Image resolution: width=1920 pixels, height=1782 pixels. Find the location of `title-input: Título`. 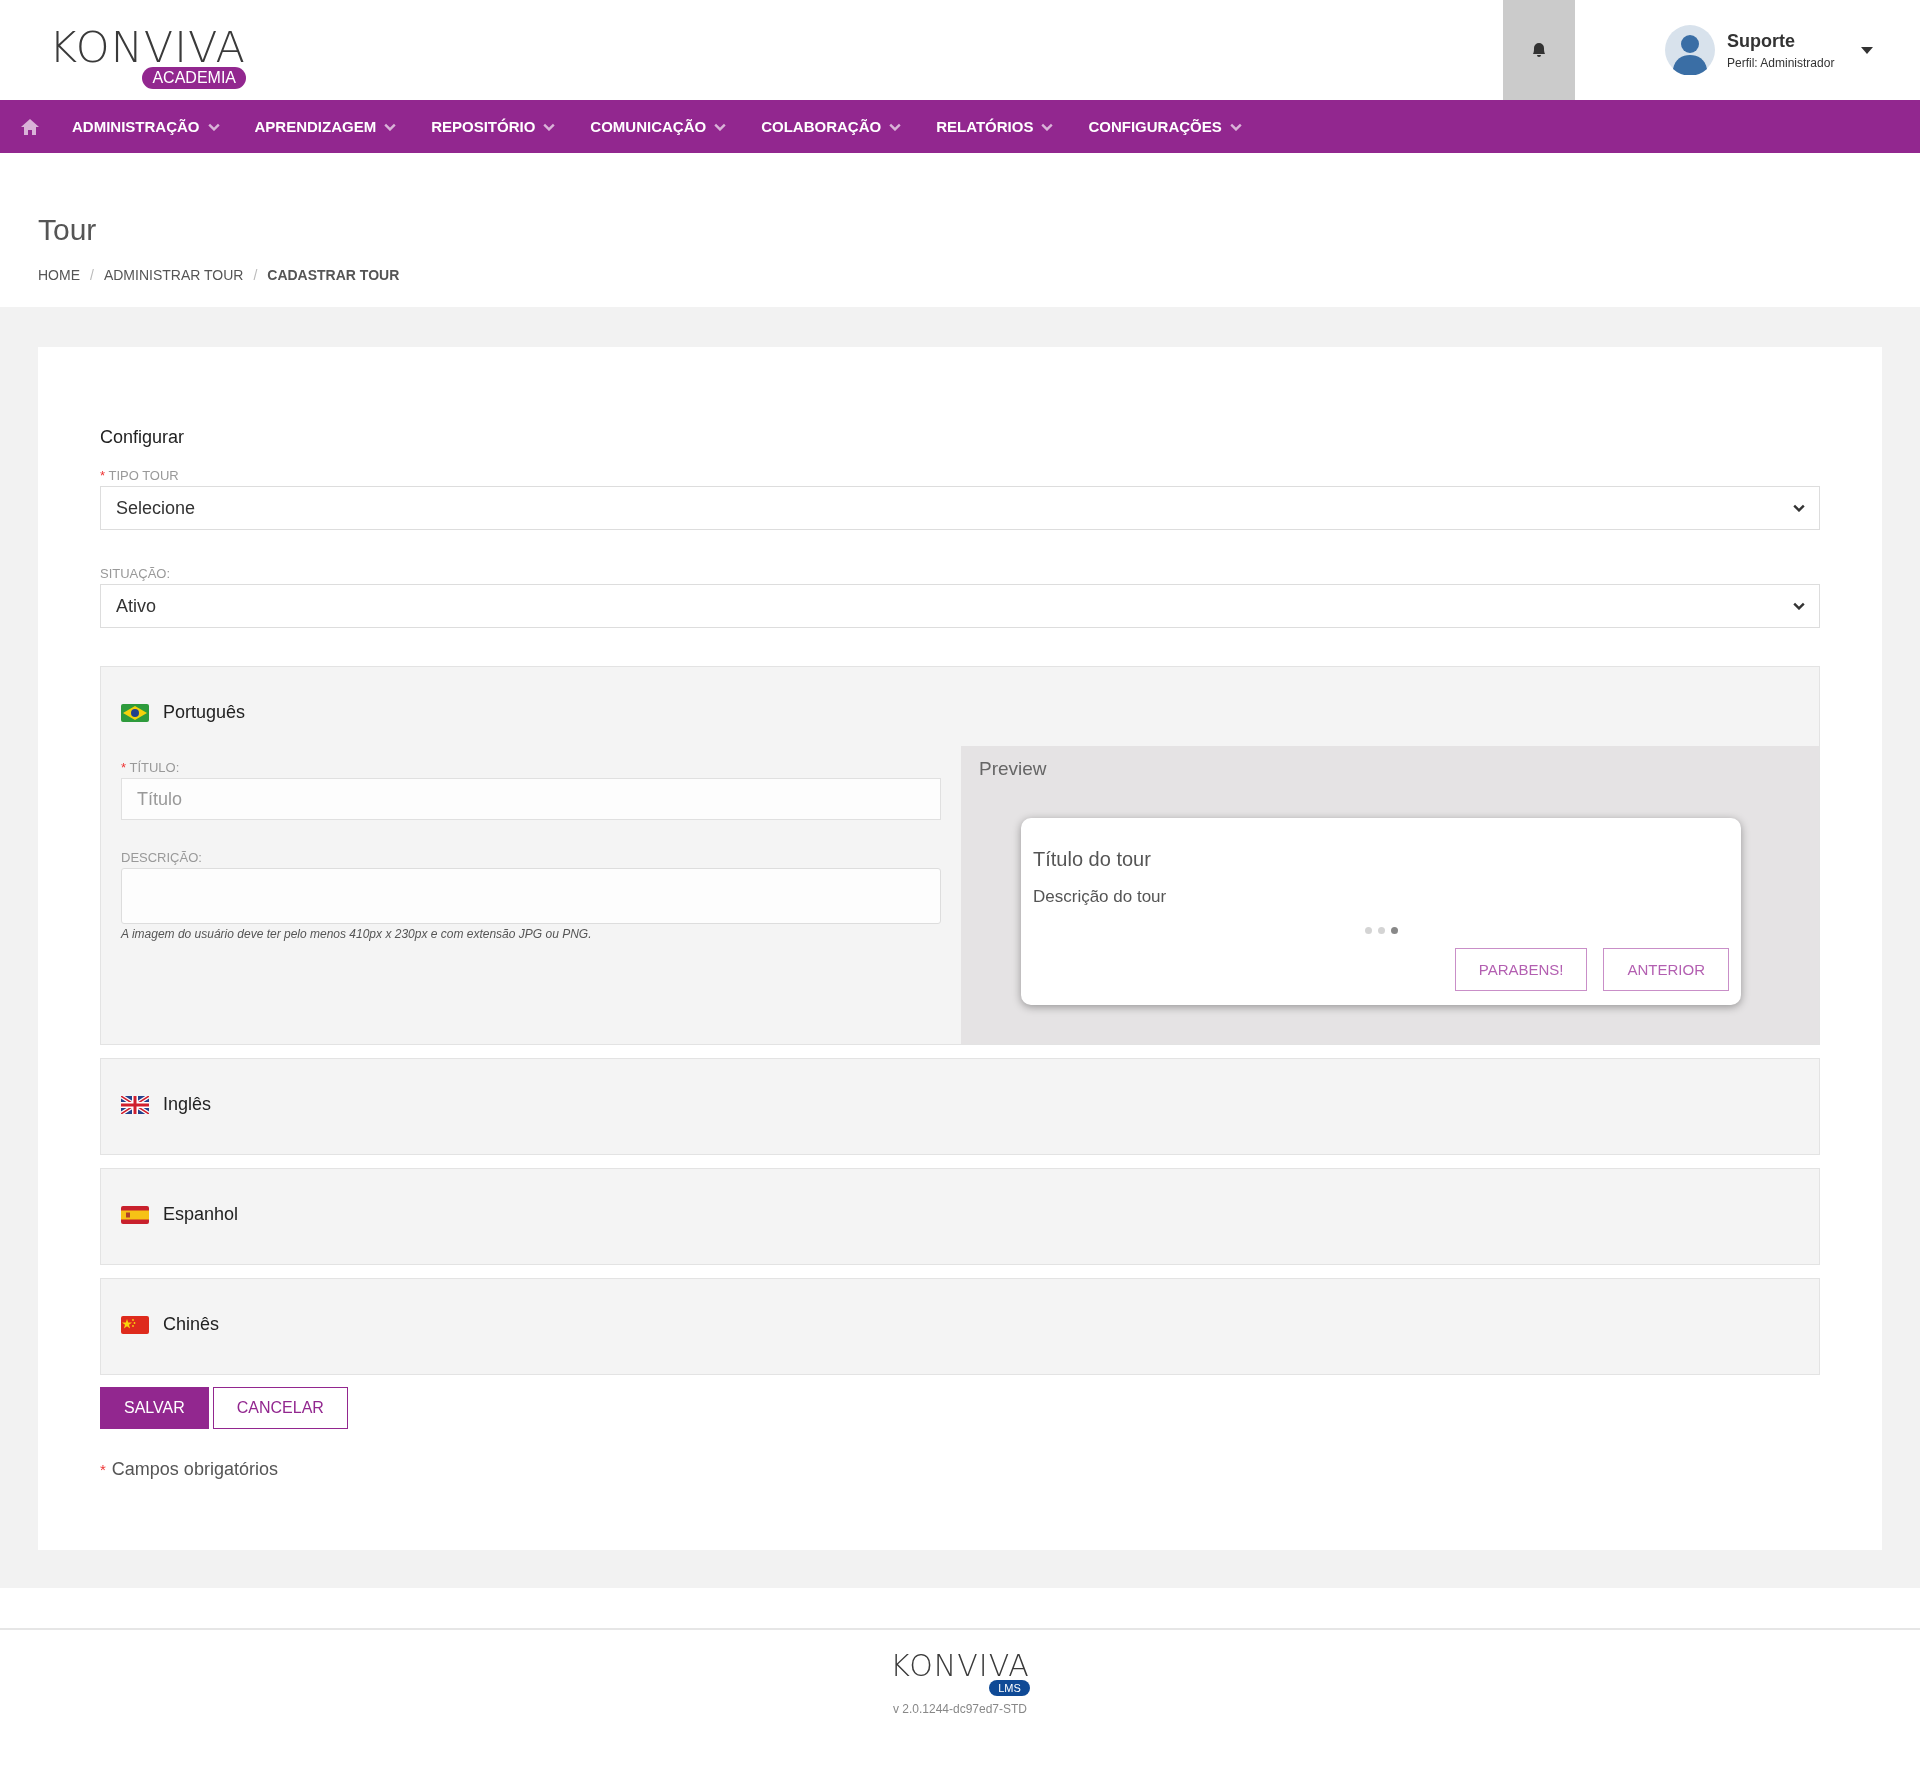

title-input: Título is located at coordinates (531, 799).